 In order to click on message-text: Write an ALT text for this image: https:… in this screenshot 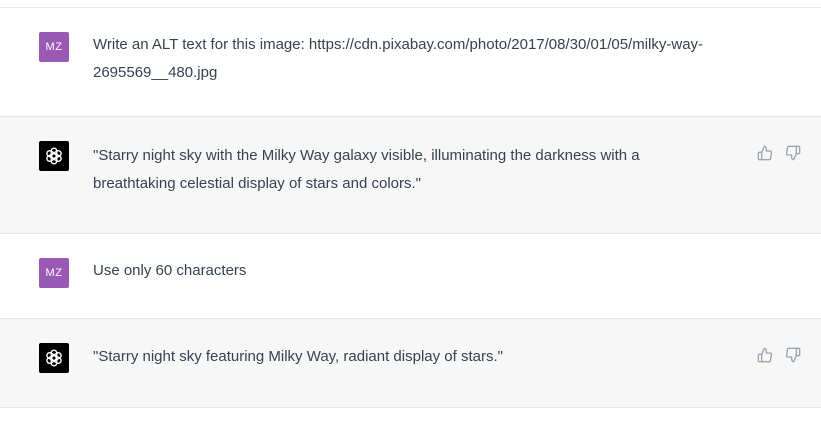, I will do `click(398, 58)`.